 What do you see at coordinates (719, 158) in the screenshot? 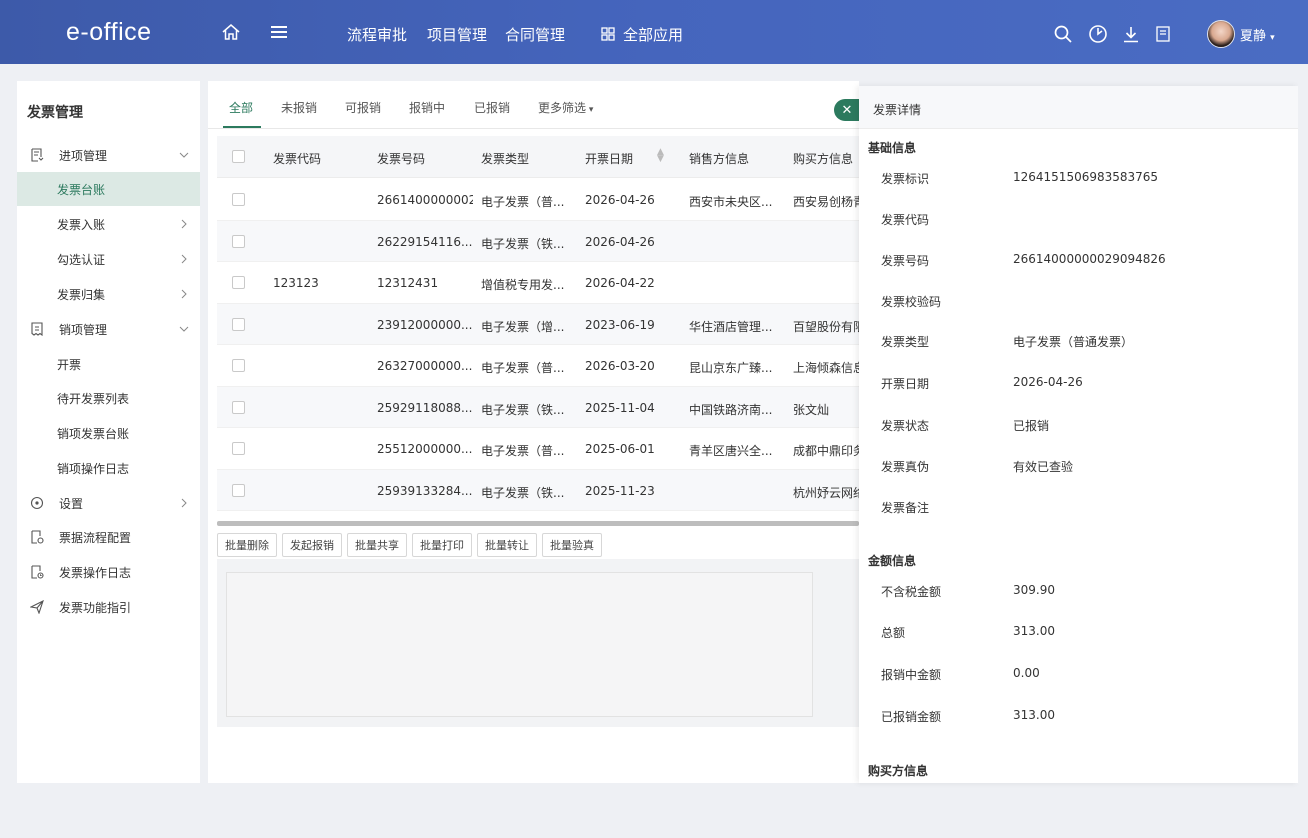
I see `col-seller: 销售方信息` at bounding box center [719, 158].